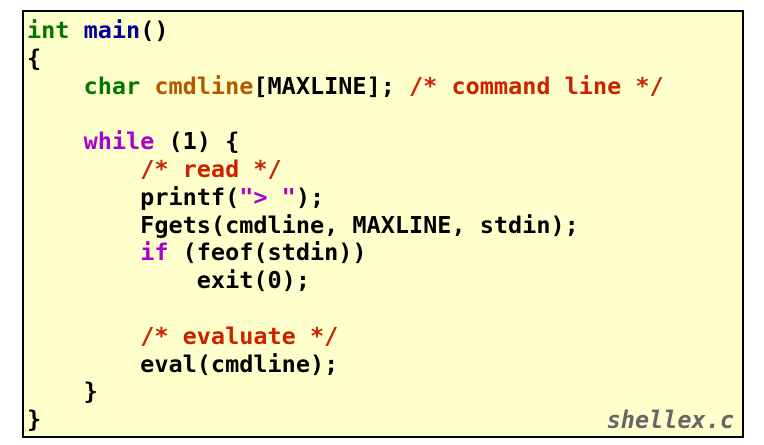 The width and height of the screenshot is (764, 445). I want to click on code-token-plain: [MAXLINE];, so click(331, 85).